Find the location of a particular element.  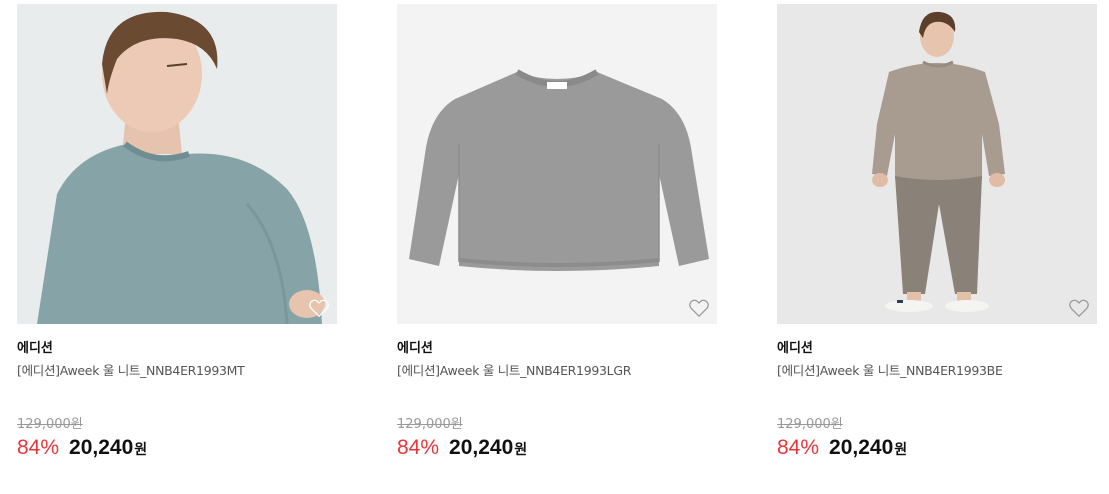

product-name: [에디션]Aweek 울 니트_NNB4ER1993MT is located at coordinates (131, 369).